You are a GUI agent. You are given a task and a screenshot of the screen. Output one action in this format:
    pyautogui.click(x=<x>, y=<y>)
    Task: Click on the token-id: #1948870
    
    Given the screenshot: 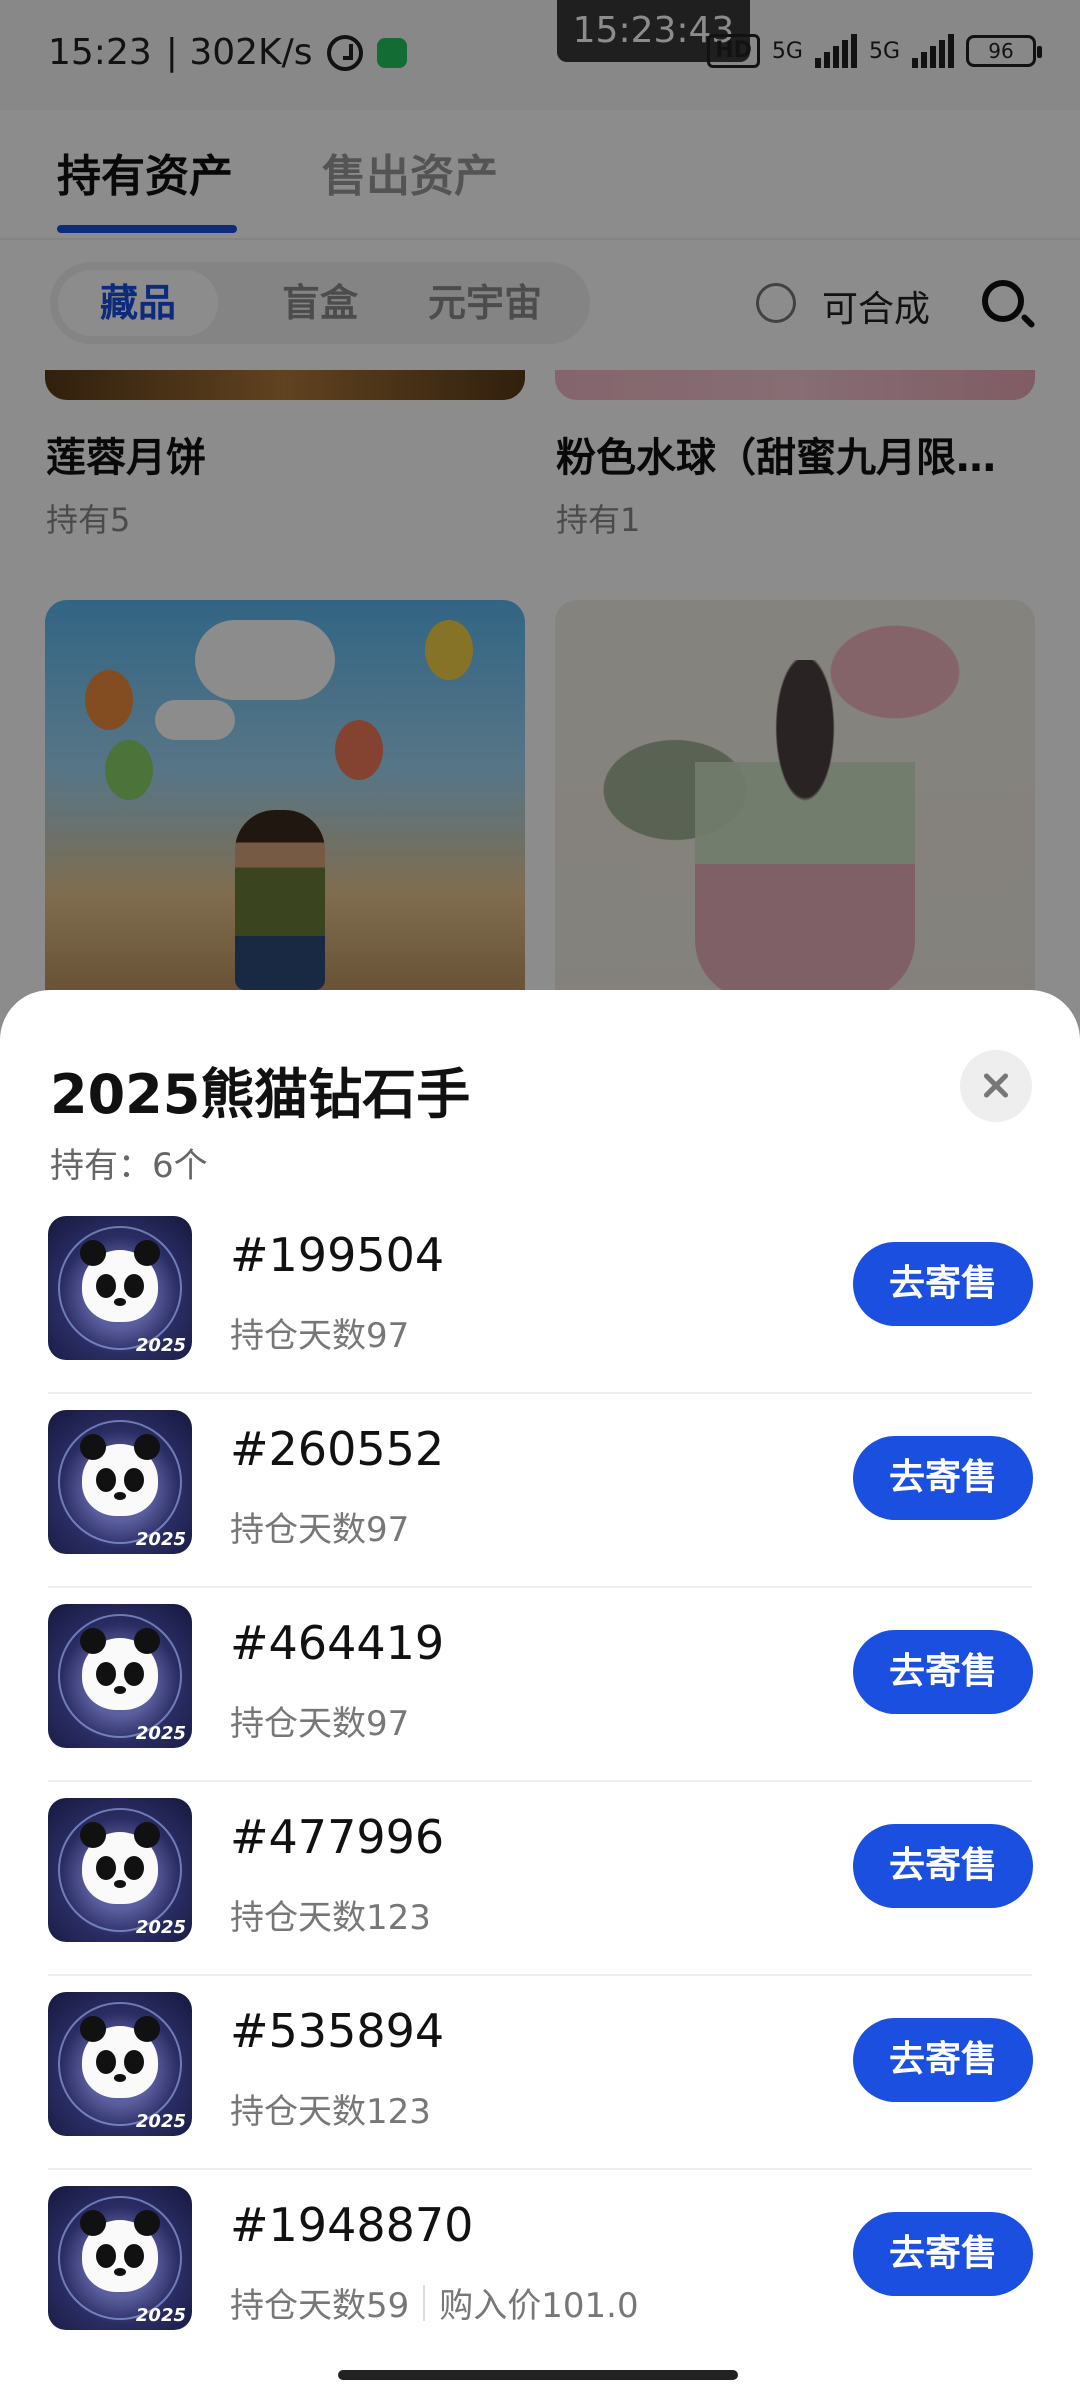 What is the action you would take?
    pyautogui.click(x=352, y=2225)
    